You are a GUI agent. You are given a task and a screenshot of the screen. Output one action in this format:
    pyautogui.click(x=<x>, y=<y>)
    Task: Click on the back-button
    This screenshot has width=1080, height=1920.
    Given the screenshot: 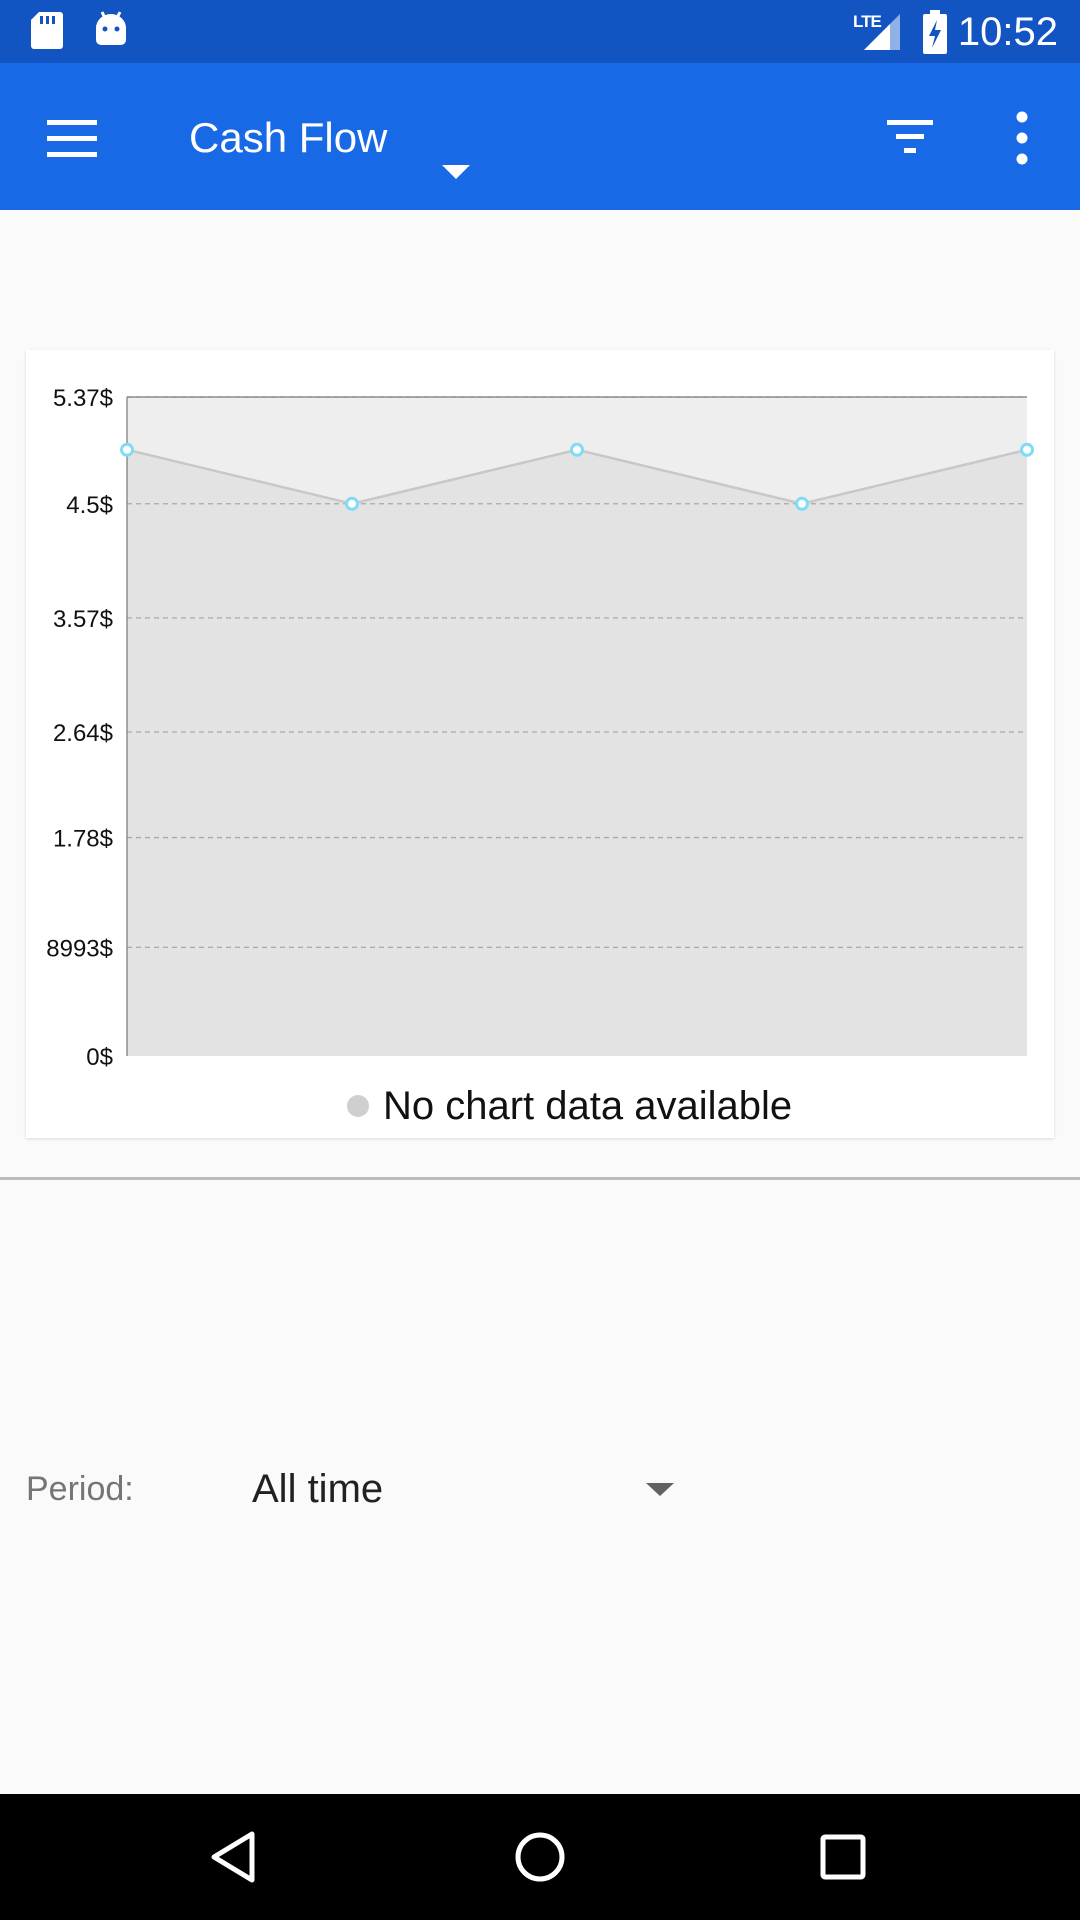 What is the action you would take?
    pyautogui.click(x=233, y=1857)
    